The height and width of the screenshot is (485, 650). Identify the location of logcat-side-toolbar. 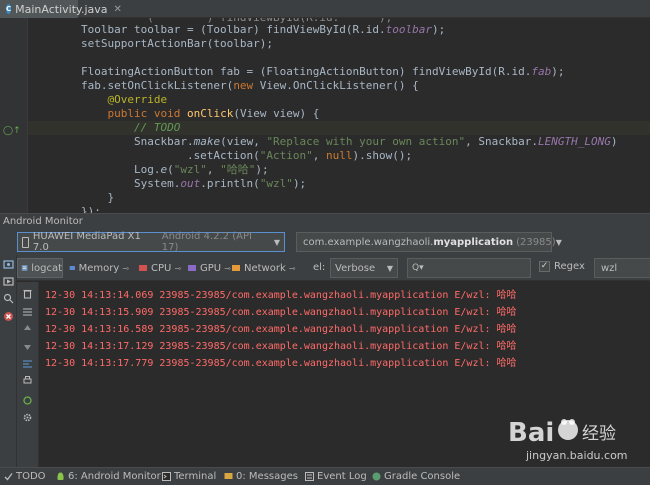
(28, 374).